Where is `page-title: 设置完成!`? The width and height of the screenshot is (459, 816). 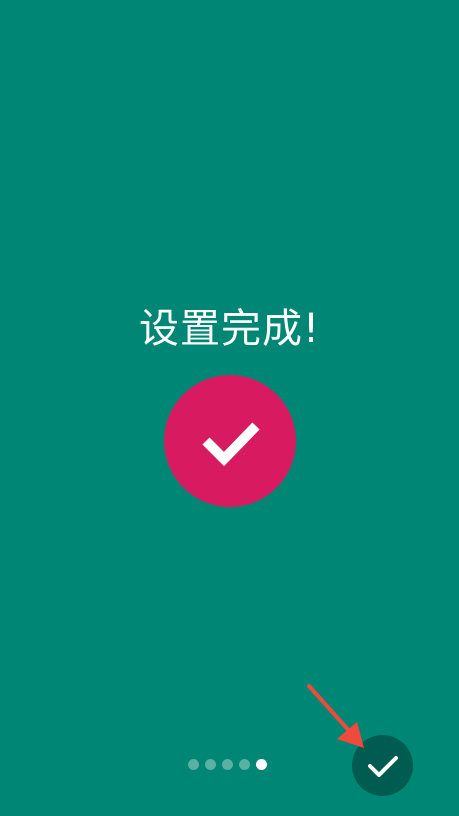
page-title: 设置完成! is located at coordinates (229, 329).